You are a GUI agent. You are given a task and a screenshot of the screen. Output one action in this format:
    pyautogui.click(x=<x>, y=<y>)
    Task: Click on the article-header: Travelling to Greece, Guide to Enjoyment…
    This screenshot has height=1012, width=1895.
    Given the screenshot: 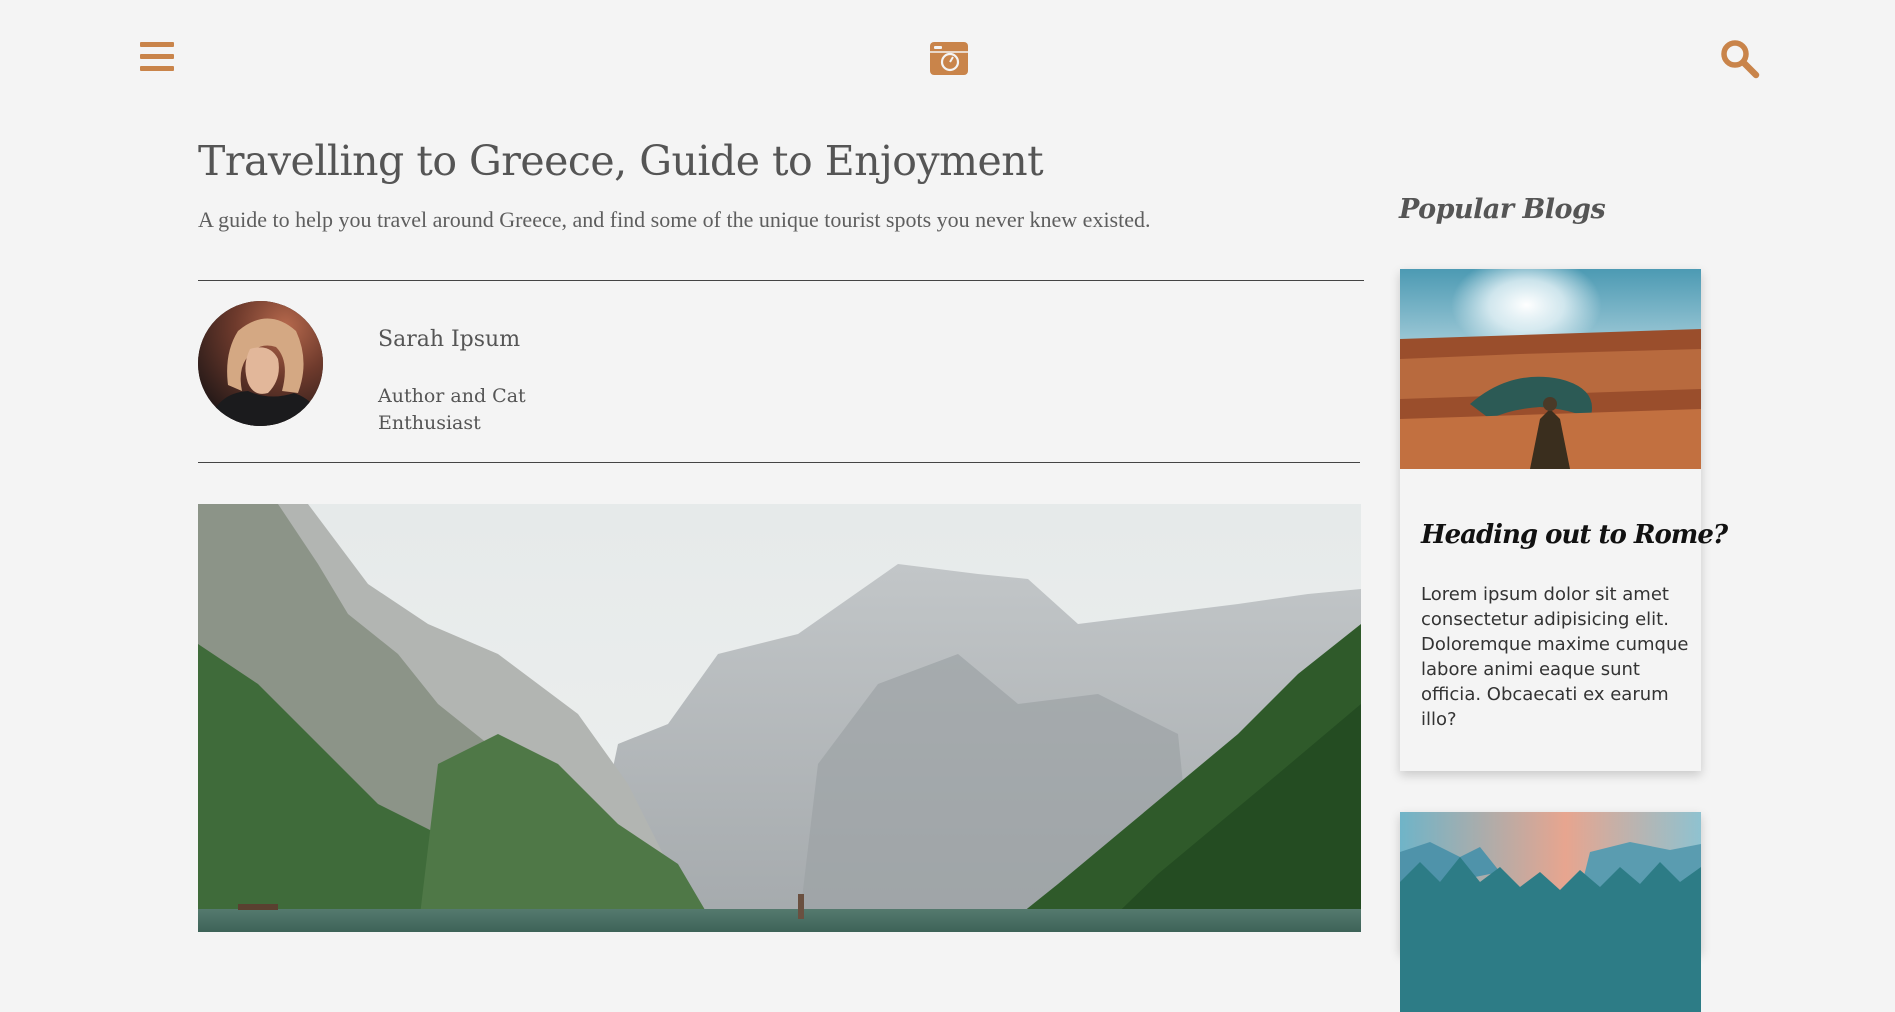 What is the action you would take?
    pyautogui.click(x=781, y=182)
    